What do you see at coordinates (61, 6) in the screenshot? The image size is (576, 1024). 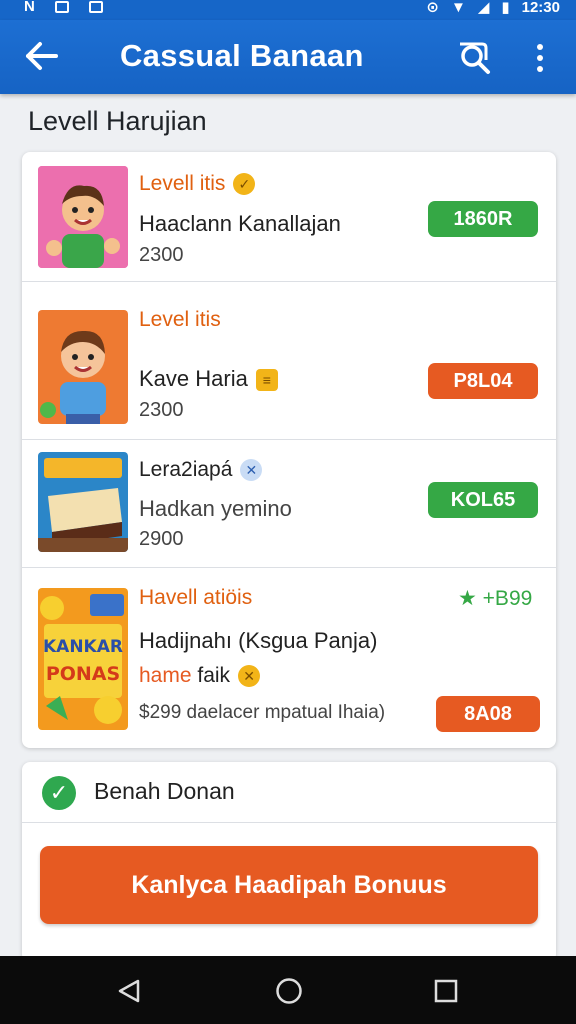 I see `image-notification-icon` at bounding box center [61, 6].